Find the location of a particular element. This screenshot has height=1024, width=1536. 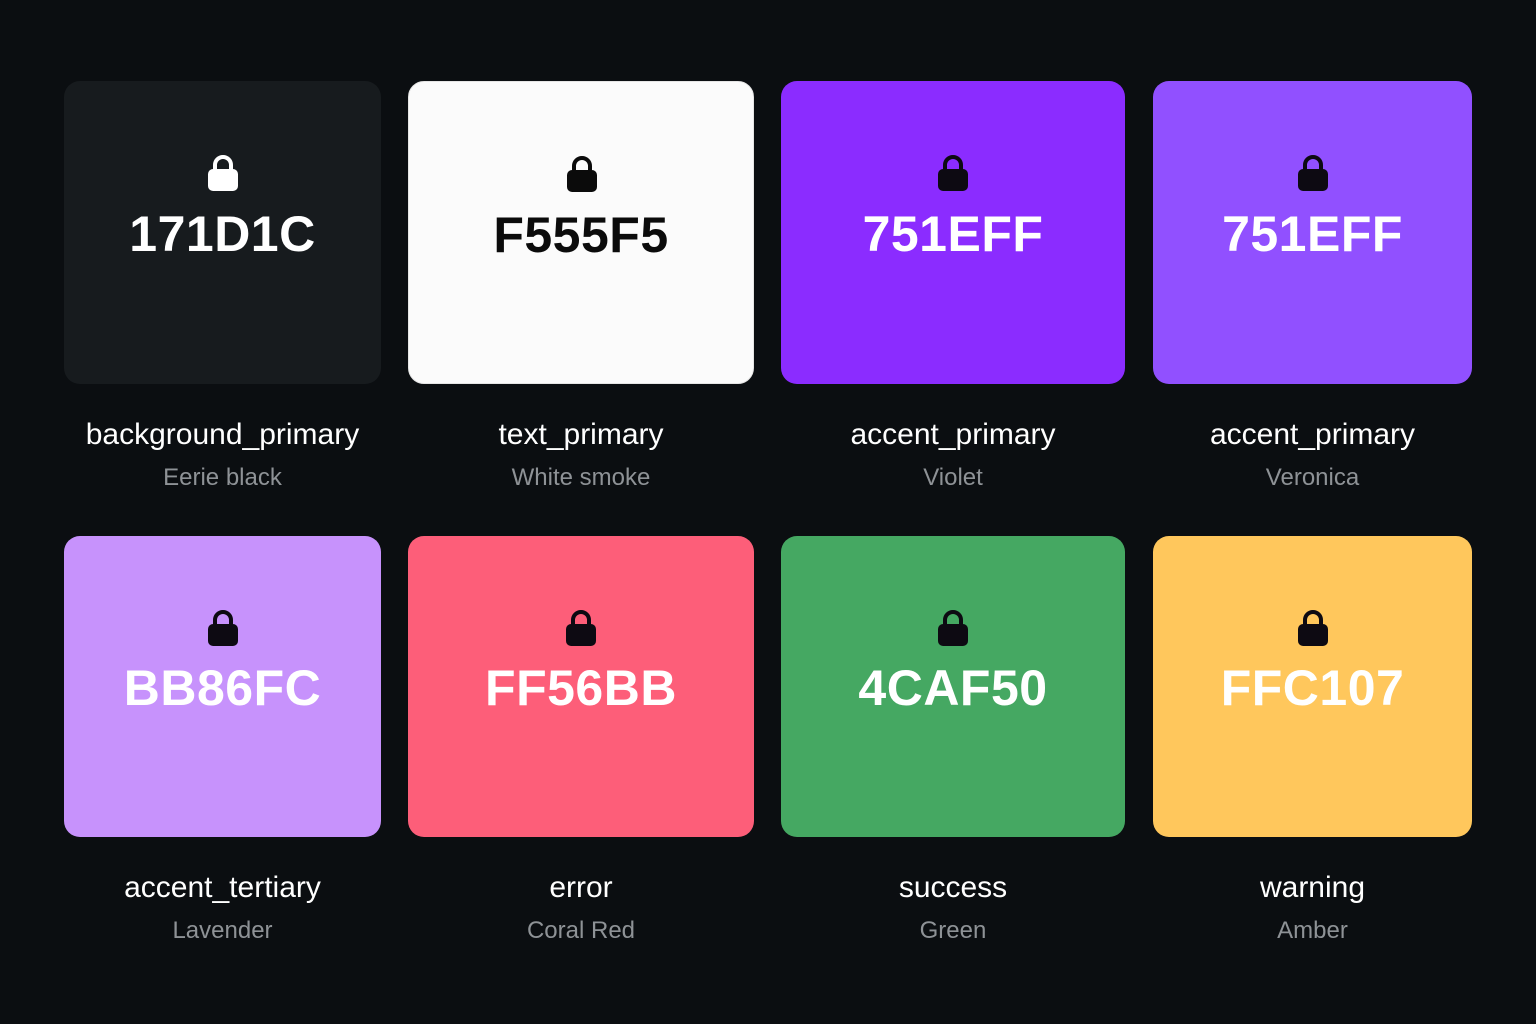

hex-code: BB86FC is located at coordinates (222, 687).